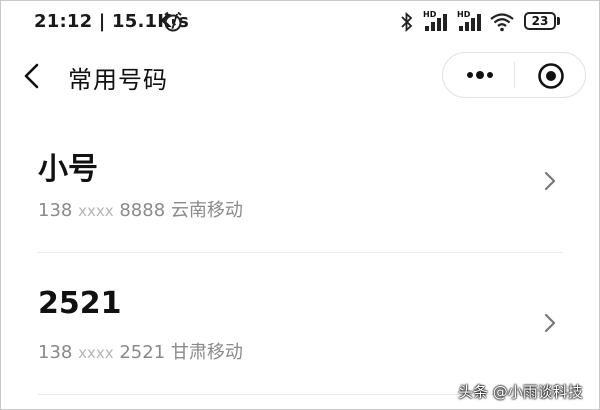 This screenshot has width=600, height=410. Describe the element at coordinates (502, 22) in the screenshot. I see `wifi-icon` at that location.